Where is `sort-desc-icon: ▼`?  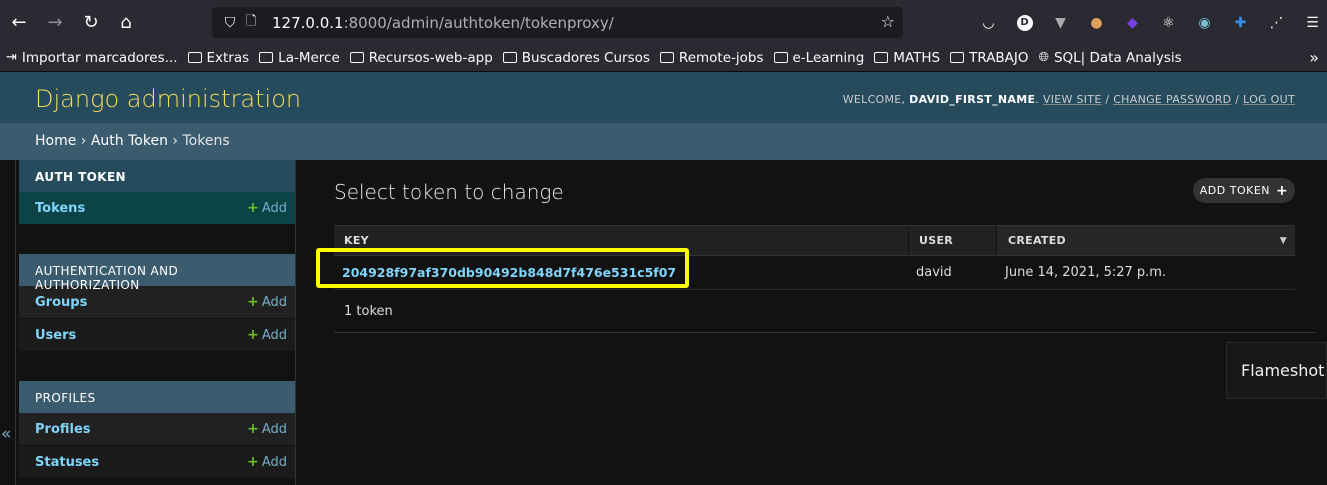 sort-desc-icon: ▼ is located at coordinates (1283, 241).